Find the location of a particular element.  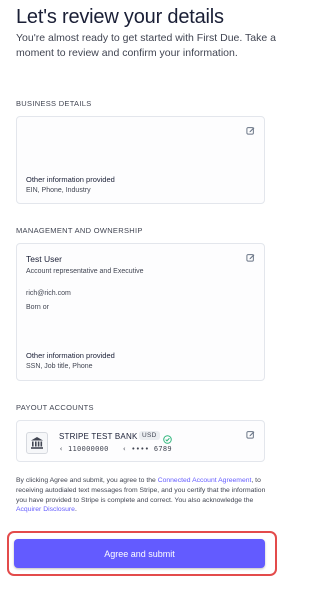

other-info-value: SSN, Job title, Phone is located at coordinates (59, 366).